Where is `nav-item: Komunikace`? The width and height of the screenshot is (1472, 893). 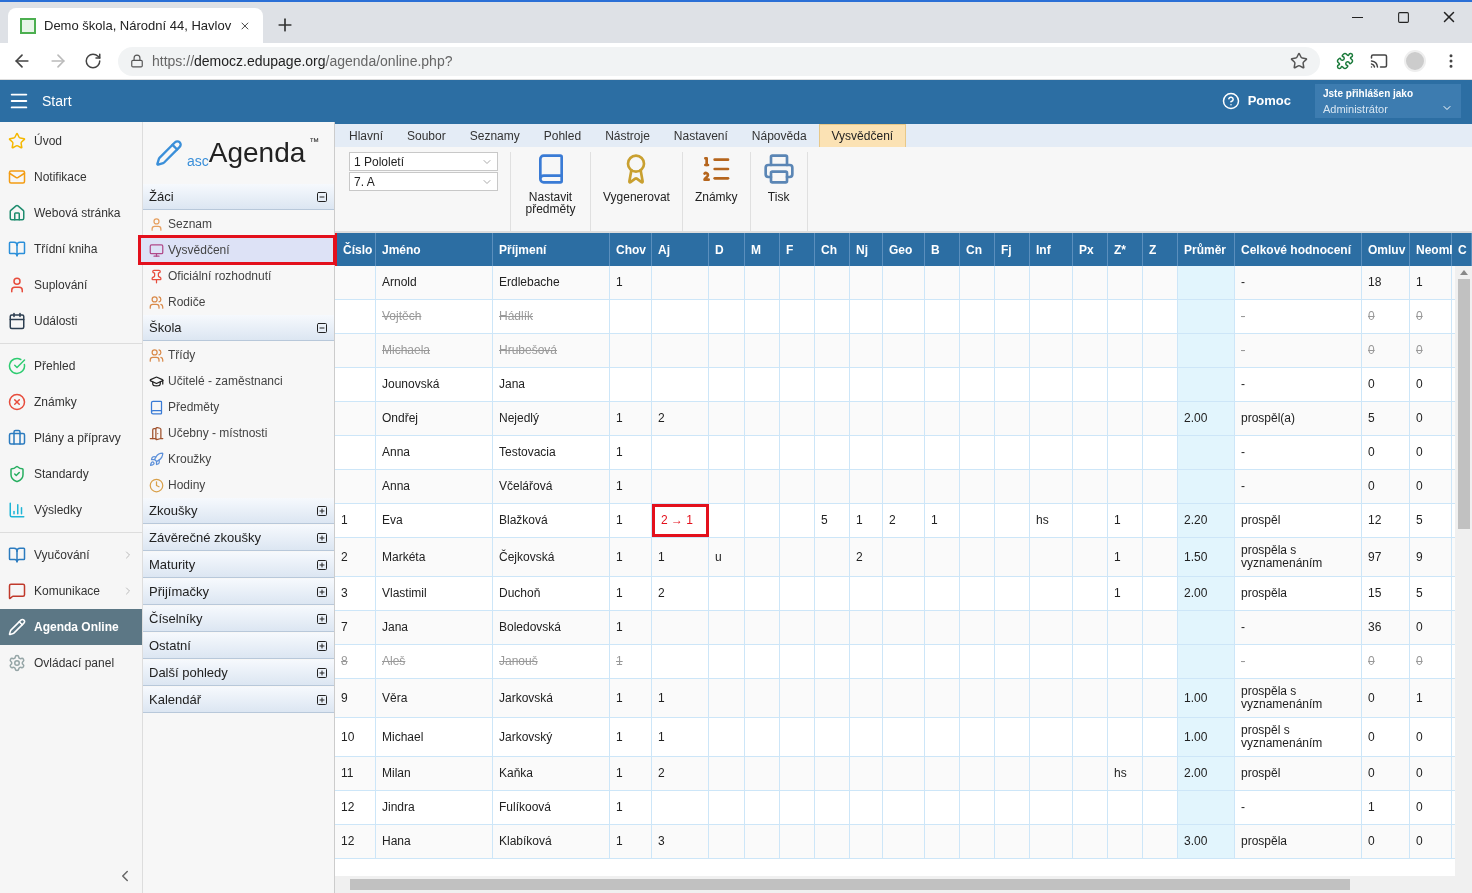 nav-item: Komunikace is located at coordinates (71, 591).